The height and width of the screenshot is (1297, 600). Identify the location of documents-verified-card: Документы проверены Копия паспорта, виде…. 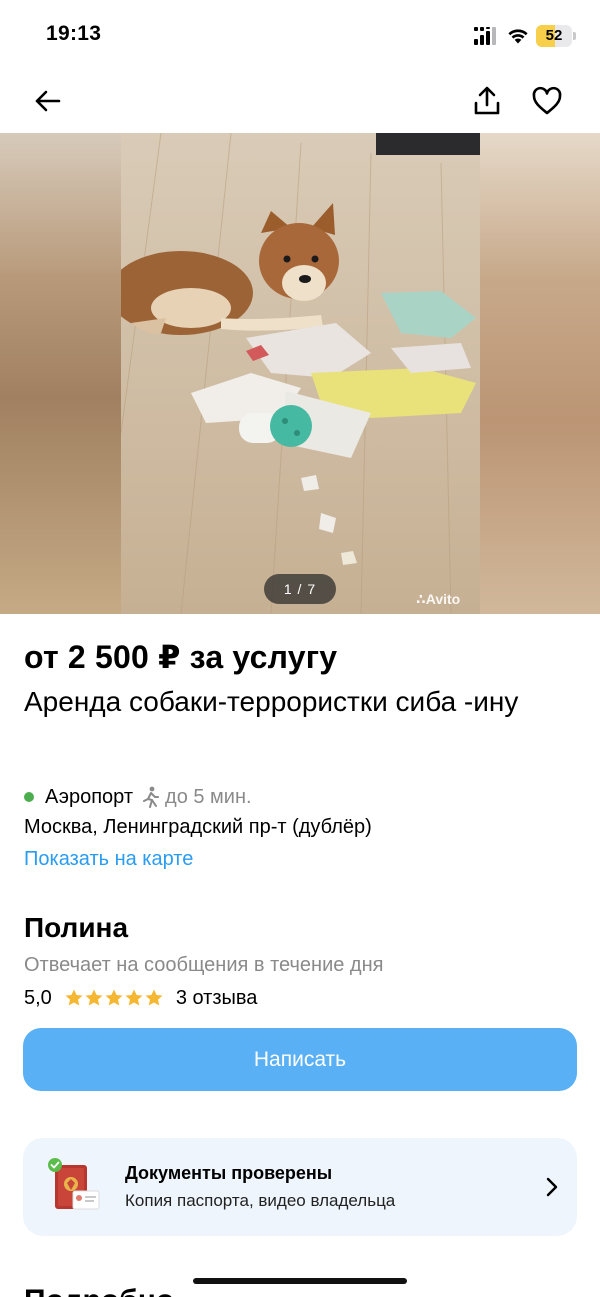
(300, 1187).